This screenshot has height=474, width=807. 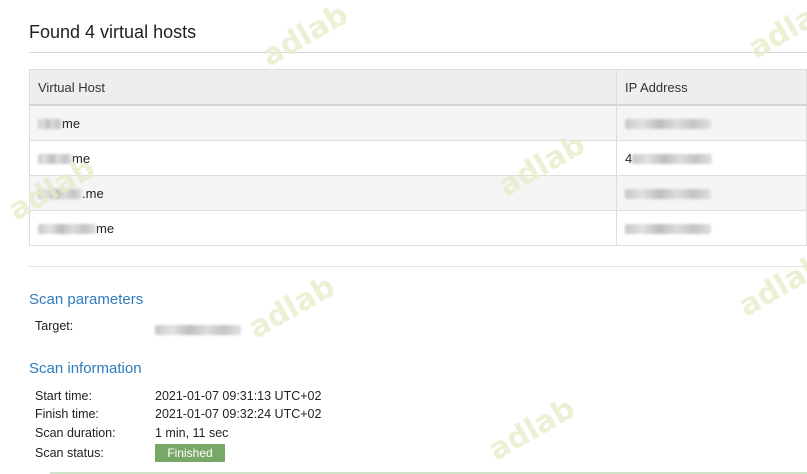 What do you see at coordinates (54, 326) in the screenshot?
I see `target-label: Target:` at bounding box center [54, 326].